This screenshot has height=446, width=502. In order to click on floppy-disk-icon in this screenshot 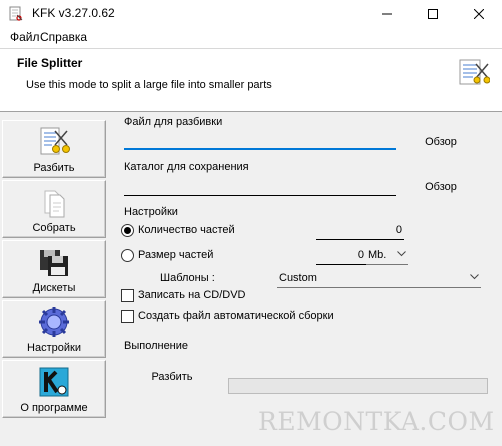, I will do `click(54, 263)`.